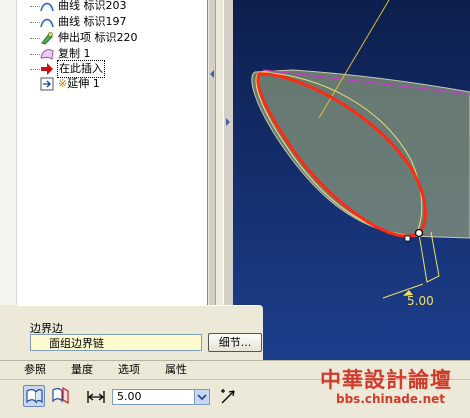 The width and height of the screenshot is (470, 418). I want to click on to-plane-button, so click(61, 396).